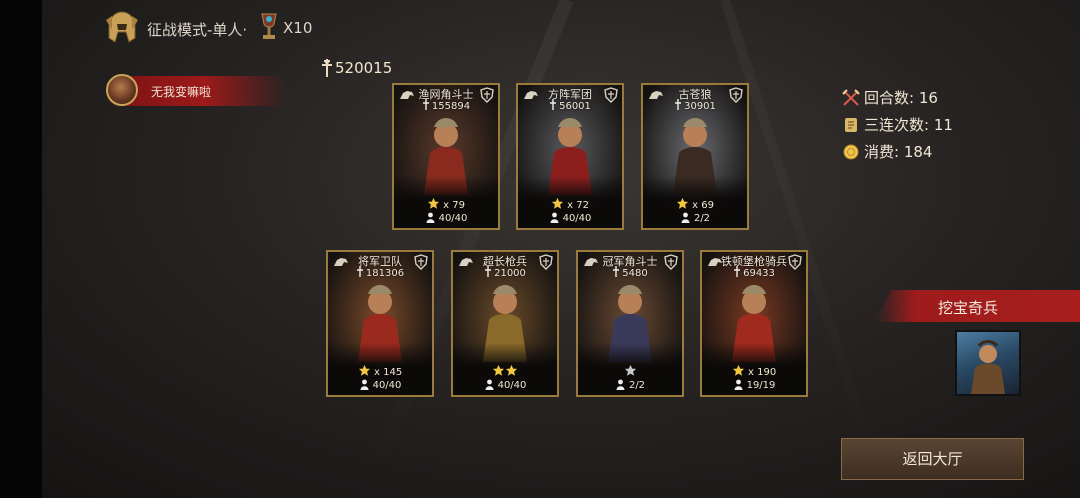 This screenshot has width=1080, height=498. What do you see at coordinates (908, 125) in the screenshot?
I see `streak-label: 三连次数: 11` at bounding box center [908, 125].